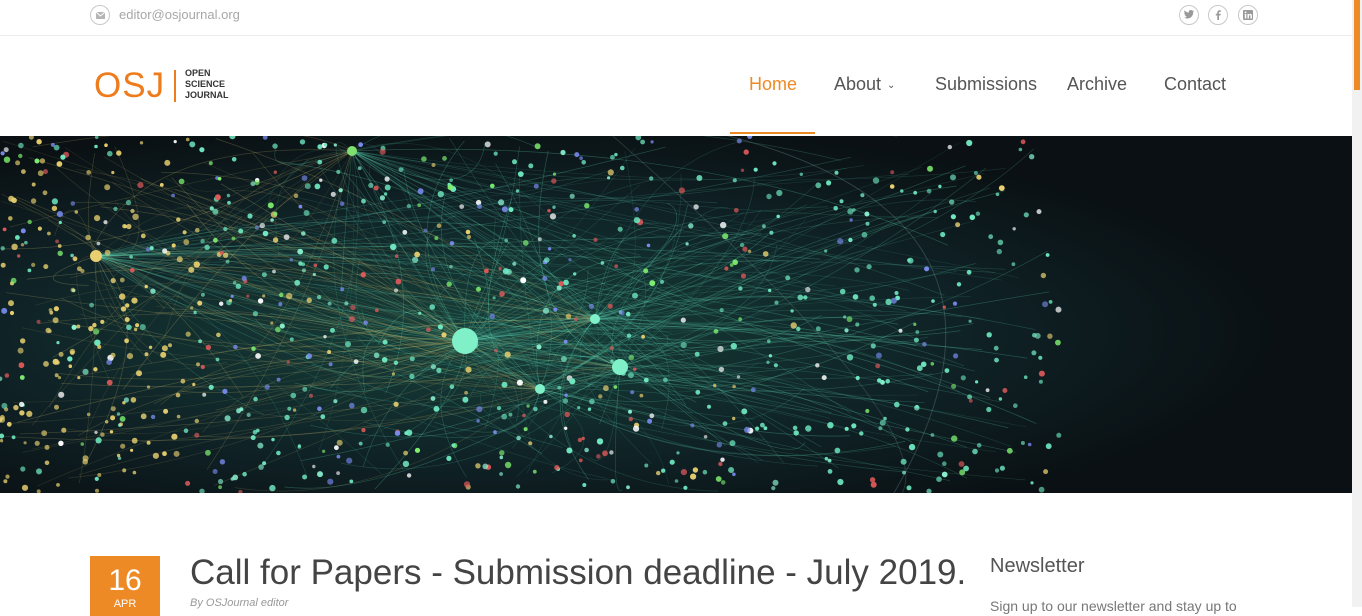  What do you see at coordinates (125, 580) in the screenshot?
I see `post-date-day: 16` at bounding box center [125, 580].